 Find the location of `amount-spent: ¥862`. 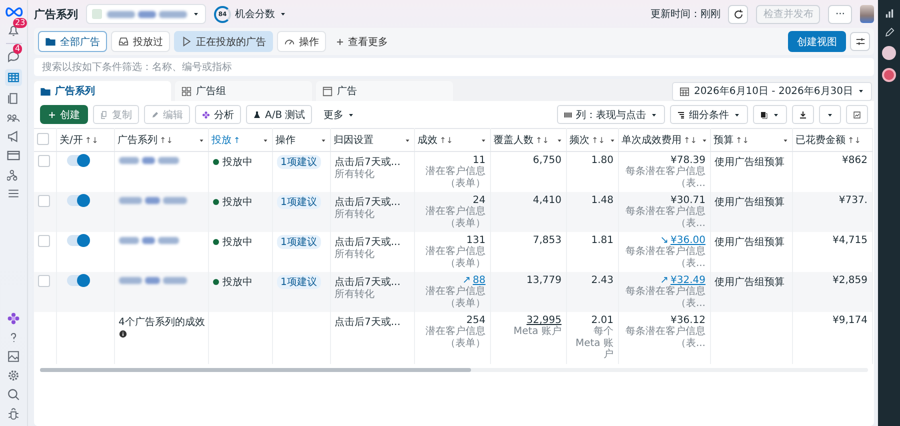

amount-spent: ¥862 is located at coordinates (854, 160).